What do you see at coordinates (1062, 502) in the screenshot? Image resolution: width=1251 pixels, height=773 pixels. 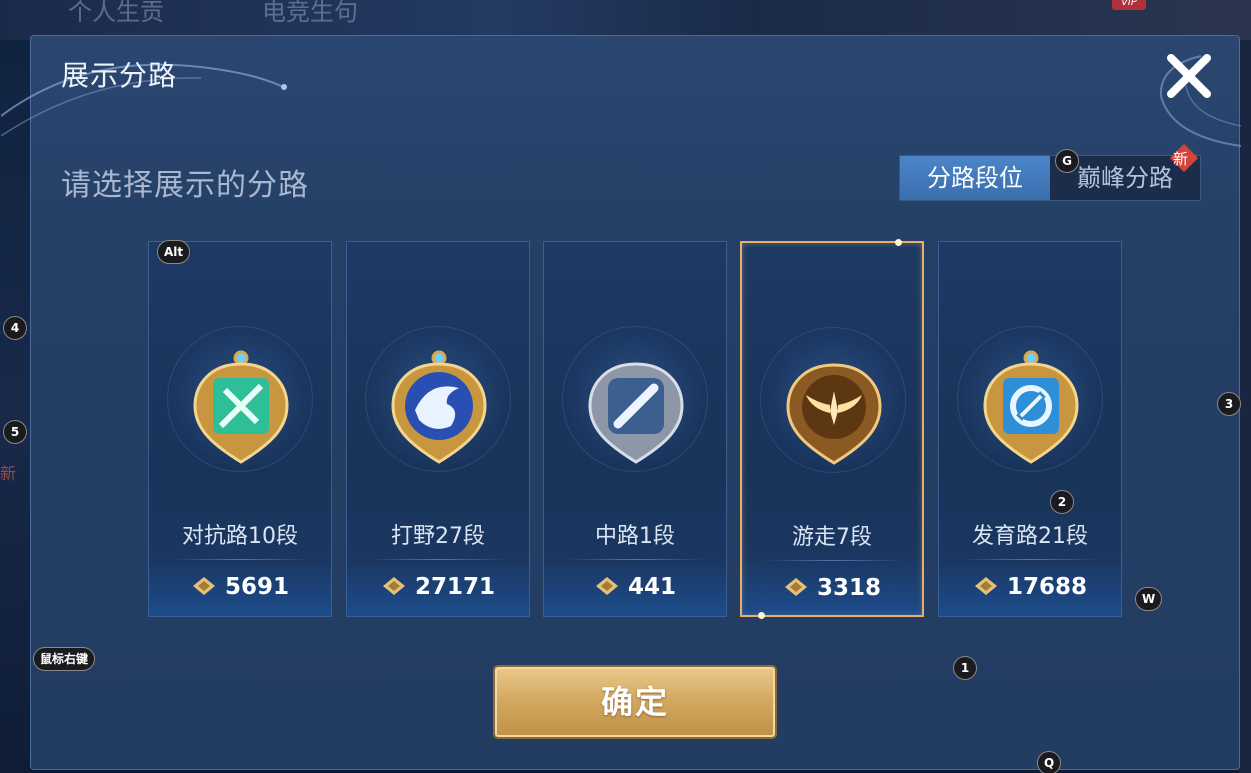 I see `hotkey-hint-2: 2` at bounding box center [1062, 502].